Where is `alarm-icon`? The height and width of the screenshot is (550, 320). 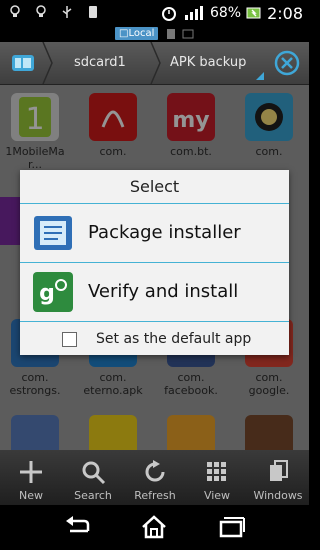 alarm-icon is located at coordinates (168, 14).